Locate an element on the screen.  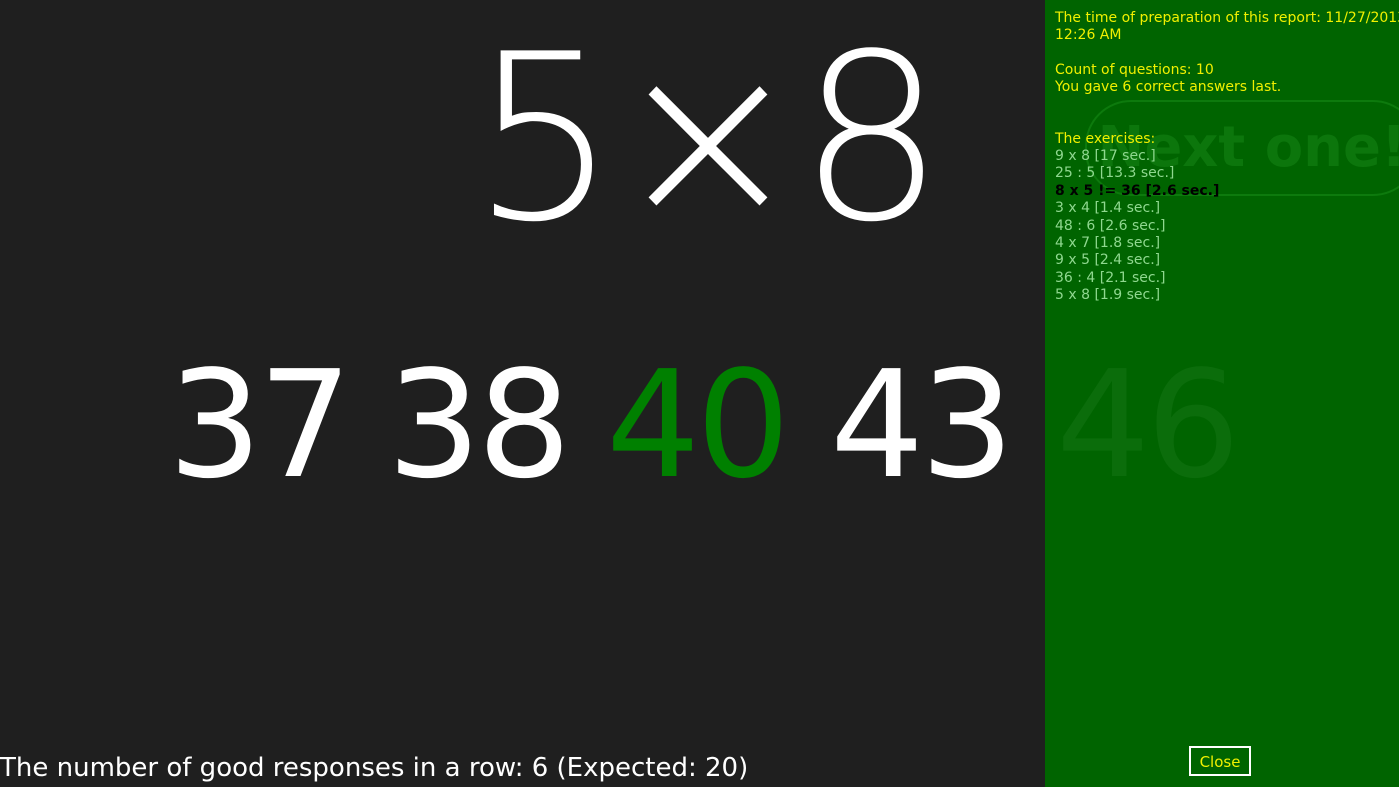
exercise-item: 9 x 8 [17 sec.] is located at coordinates (1105, 156).